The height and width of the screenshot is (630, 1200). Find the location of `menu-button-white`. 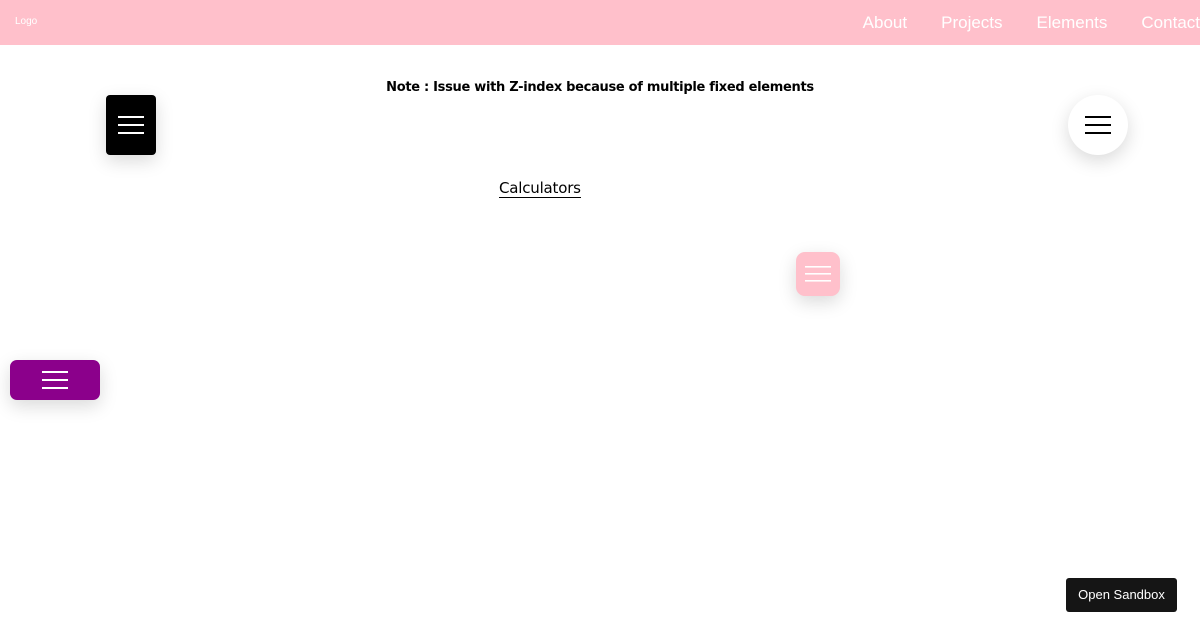

menu-button-white is located at coordinates (1098, 125).